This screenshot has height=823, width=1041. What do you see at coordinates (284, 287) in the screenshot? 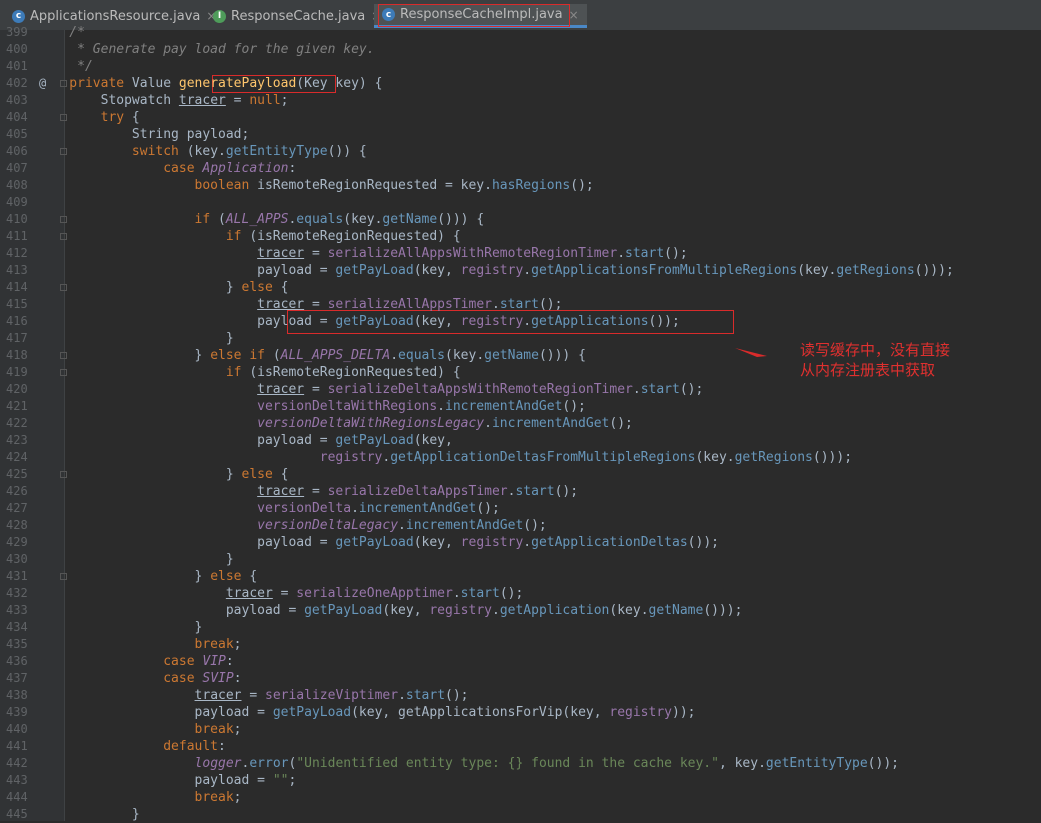
I see `code-token: {` at bounding box center [284, 287].